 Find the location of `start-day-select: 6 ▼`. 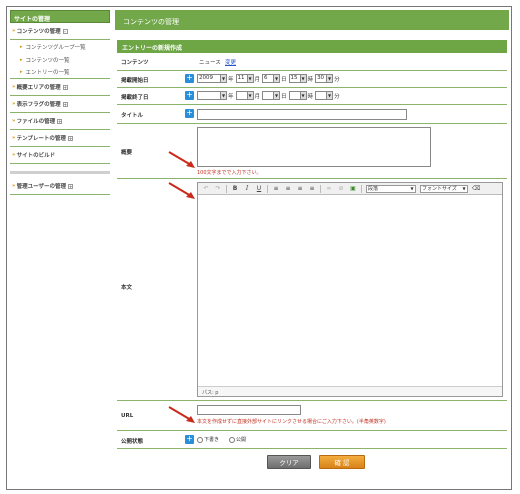

start-day-select: 6 ▼ is located at coordinates (271, 78).